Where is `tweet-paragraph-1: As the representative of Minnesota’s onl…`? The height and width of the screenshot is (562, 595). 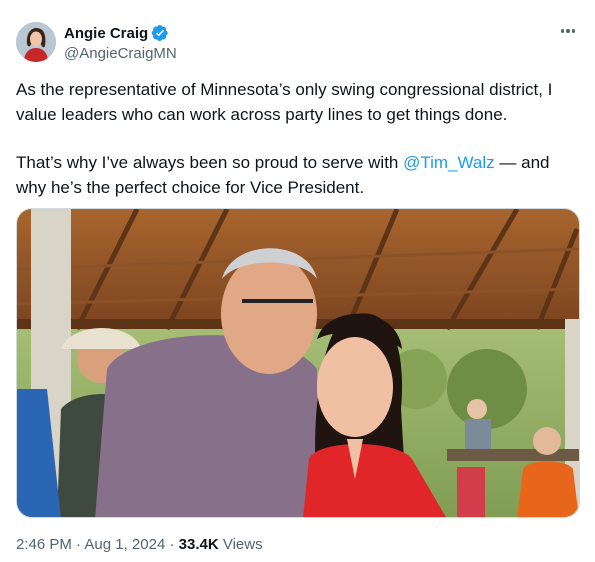 tweet-paragraph-1: As the representative of Minnesota’s onl… is located at coordinates (284, 102).